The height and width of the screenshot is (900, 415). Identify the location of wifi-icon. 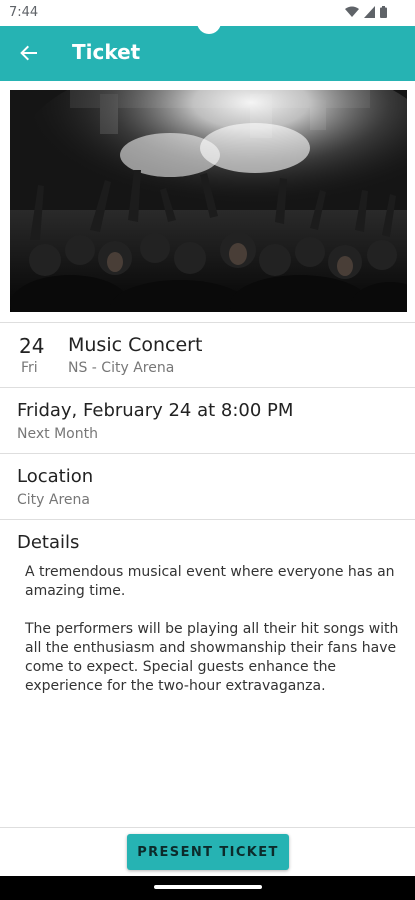
(352, 11).